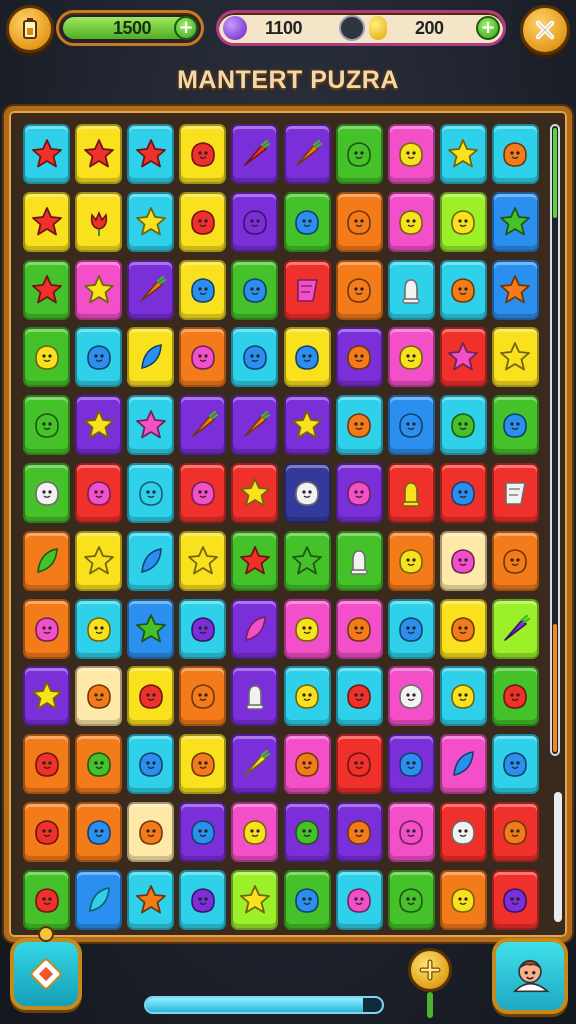 The image size is (576, 1024). What do you see at coordinates (530, 976) in the screenshot?
I see `right-action-button` at bounding box center [530, 976].